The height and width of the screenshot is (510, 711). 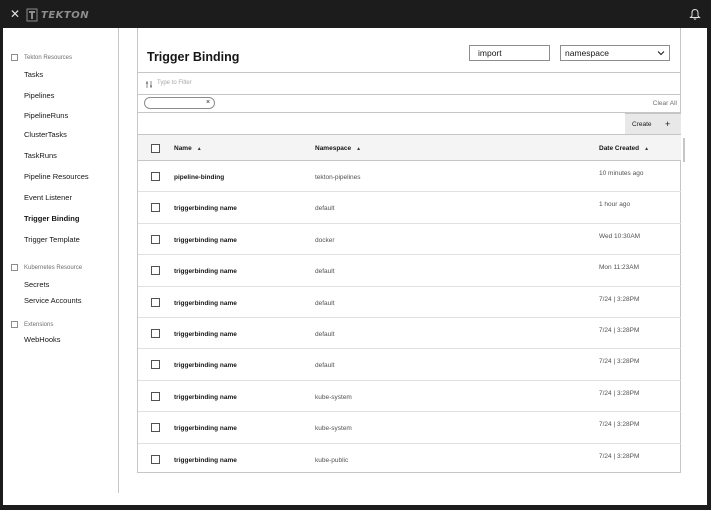 I want to click on sidebar-group-kubernetes-resource: Kubernetes Resource, so click(x=46, y=267).